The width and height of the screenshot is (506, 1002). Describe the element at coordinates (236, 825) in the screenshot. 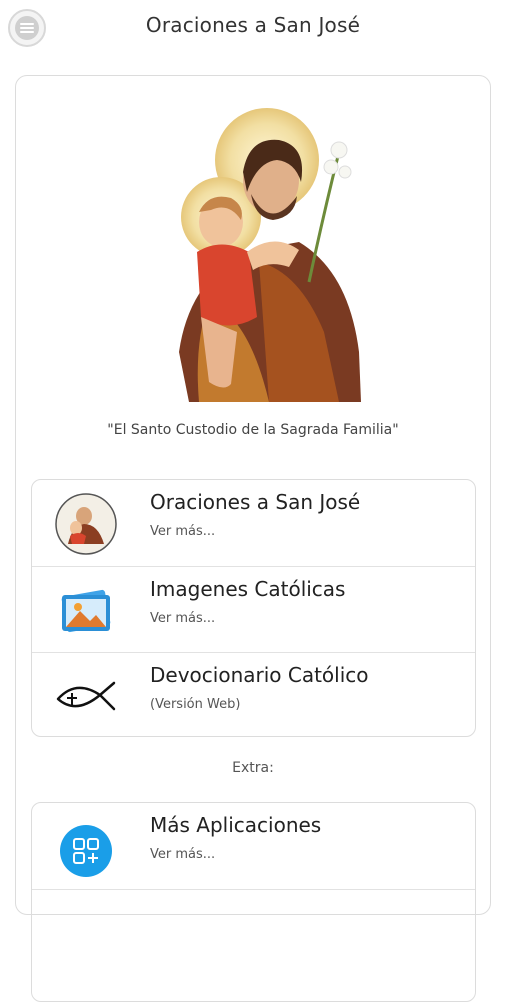

I see `list-item-label: Más Aplicaciones` at that location.